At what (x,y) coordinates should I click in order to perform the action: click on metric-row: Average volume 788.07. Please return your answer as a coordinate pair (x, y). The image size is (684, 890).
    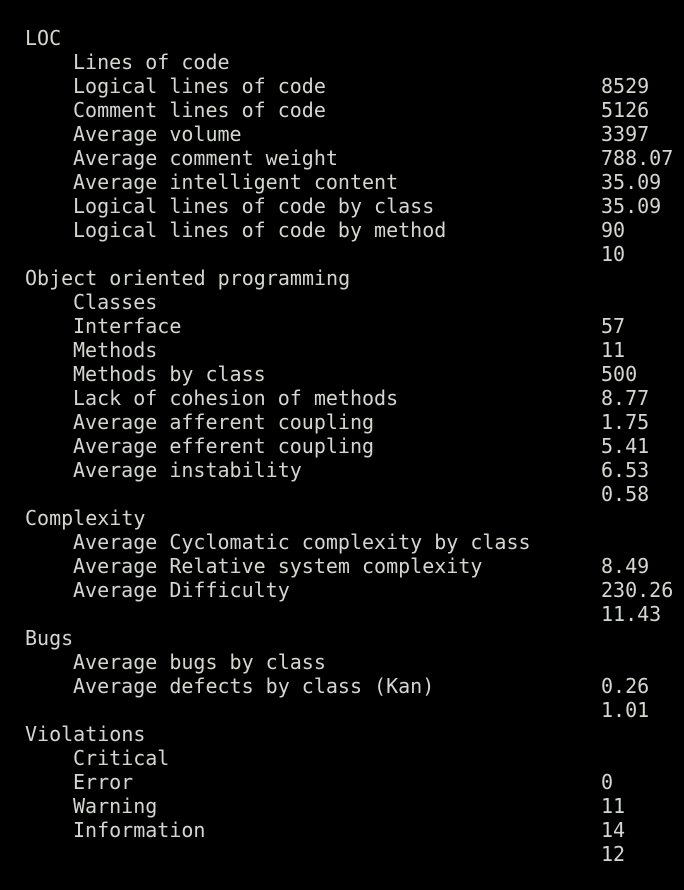
    Looking at the image, I should click on (352, 134).